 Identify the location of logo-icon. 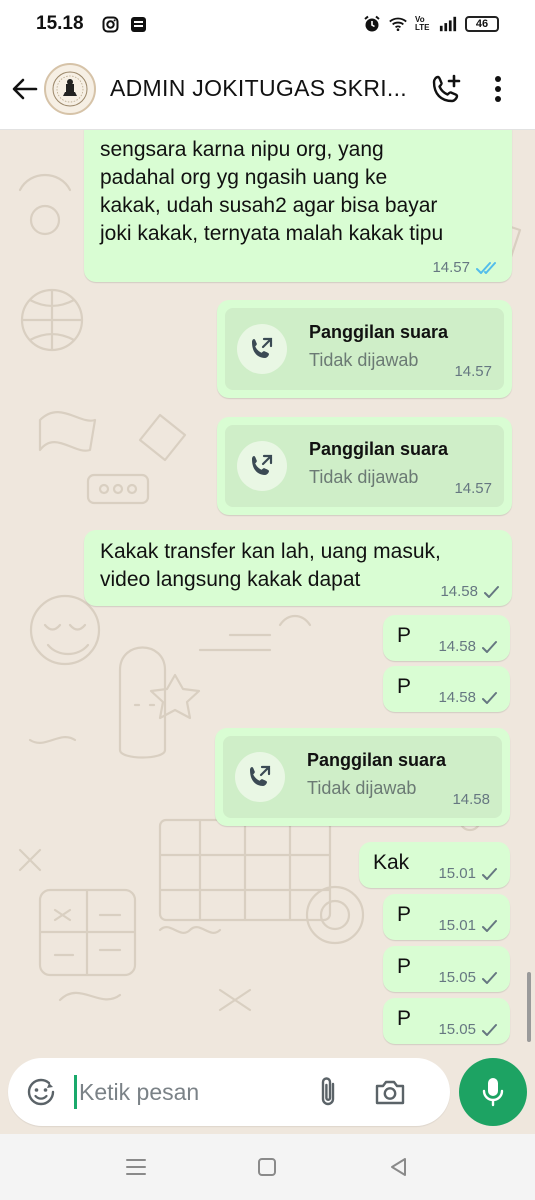
(70, 88).